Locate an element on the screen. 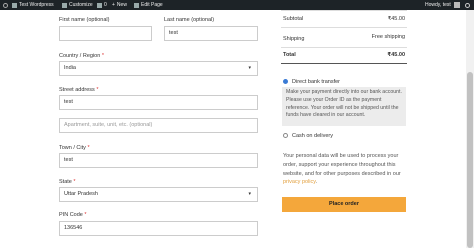 This screenshot has height=248, width=474. cash-on-delivery-label: Cash on delivery is located at coordinates (312, 136).